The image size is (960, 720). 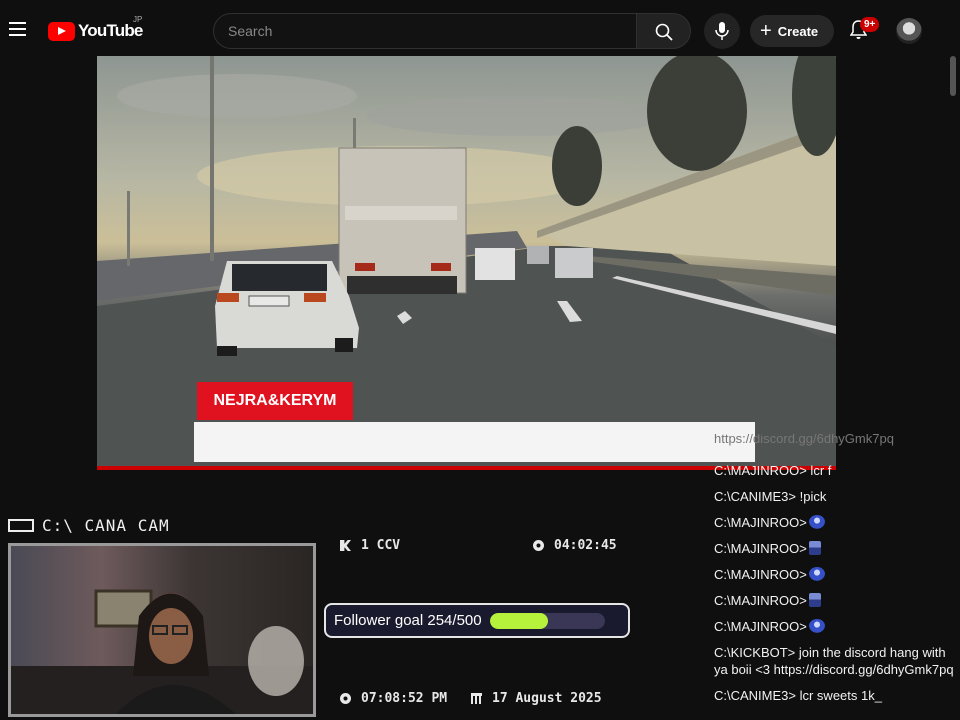 What do you see at coordinates (138, 19) in the screenshot?
I see `region-code: JP` at bounding box center [138, 19].